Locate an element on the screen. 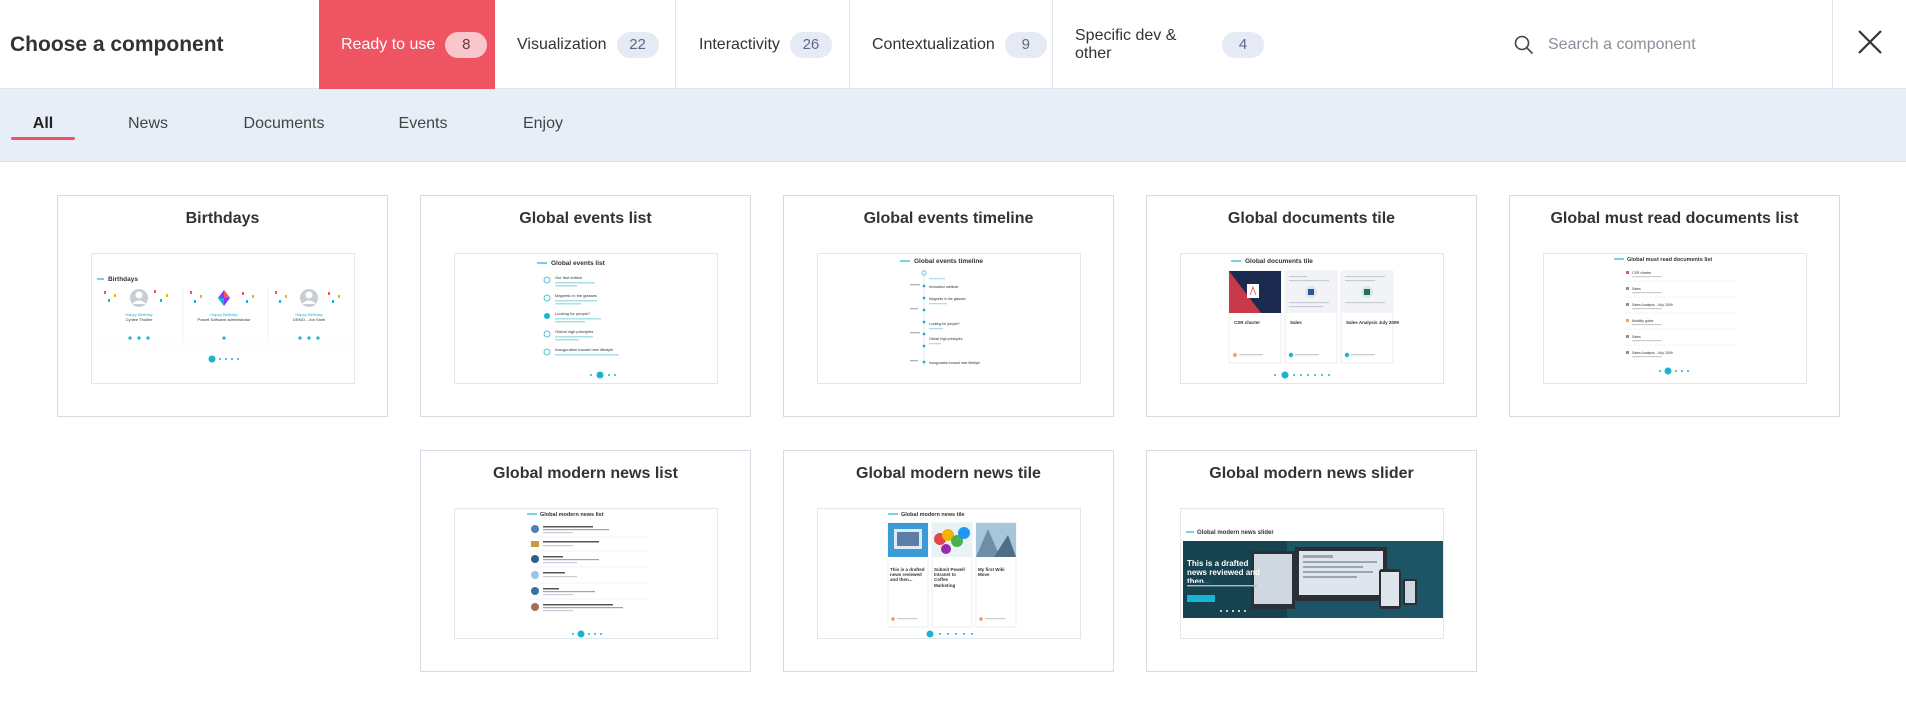  tab-visualization: Visualization 22 is located at coordinates (585, 44).